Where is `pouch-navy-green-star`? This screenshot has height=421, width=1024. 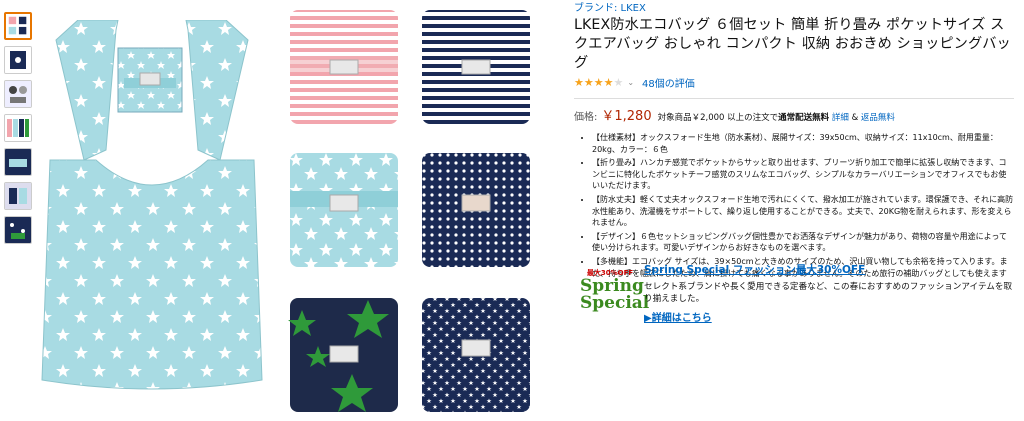 pouch-navy-green-star is located at coordinates (344, 355).